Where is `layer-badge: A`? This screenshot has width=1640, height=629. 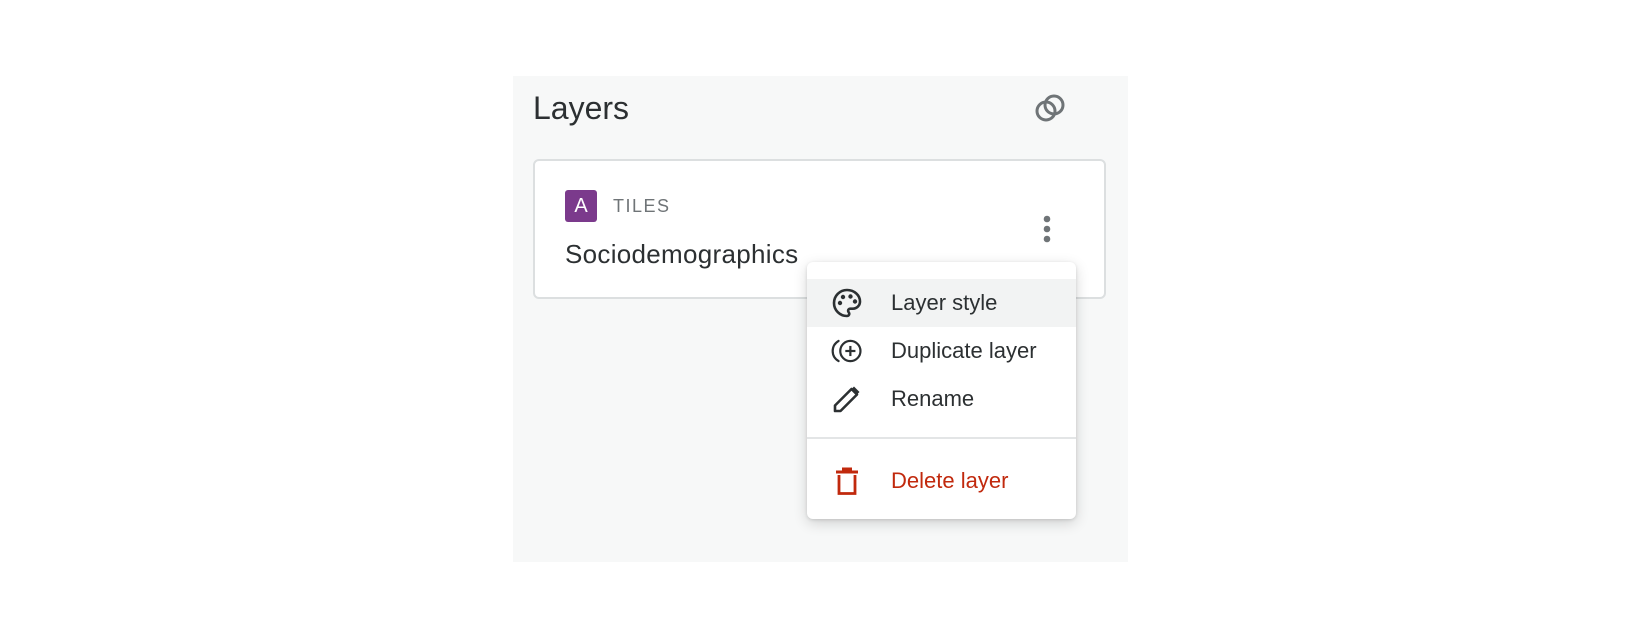
layer-badge: A is located at coordinates (581, 206).